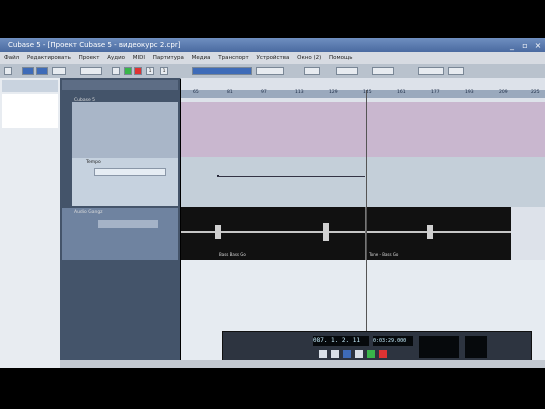 The height and width of the screenshot is (409, 545). I want to click on toolbar-counter-b: 1, so click(164, 71).